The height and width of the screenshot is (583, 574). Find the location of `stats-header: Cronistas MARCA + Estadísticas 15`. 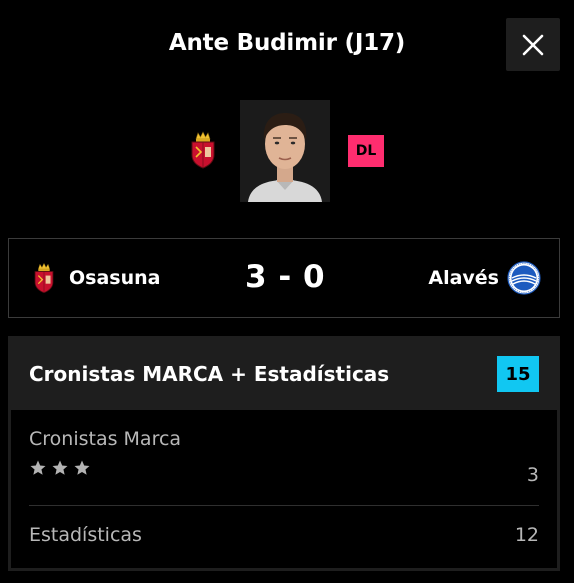

stats-header: Cronistas MARCA + Estadísticas 15 is located at coordinates (284, 373).